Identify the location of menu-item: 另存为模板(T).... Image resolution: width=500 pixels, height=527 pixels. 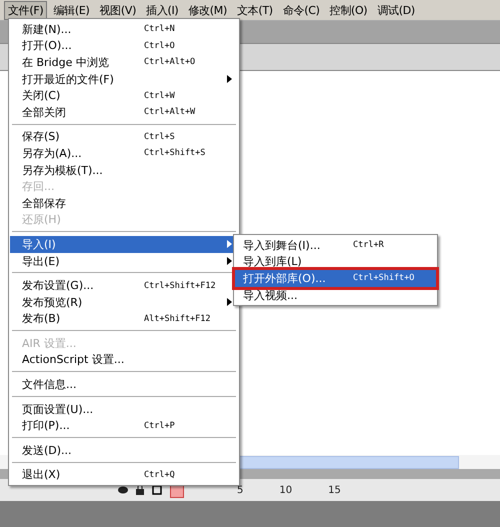
(124, 170).